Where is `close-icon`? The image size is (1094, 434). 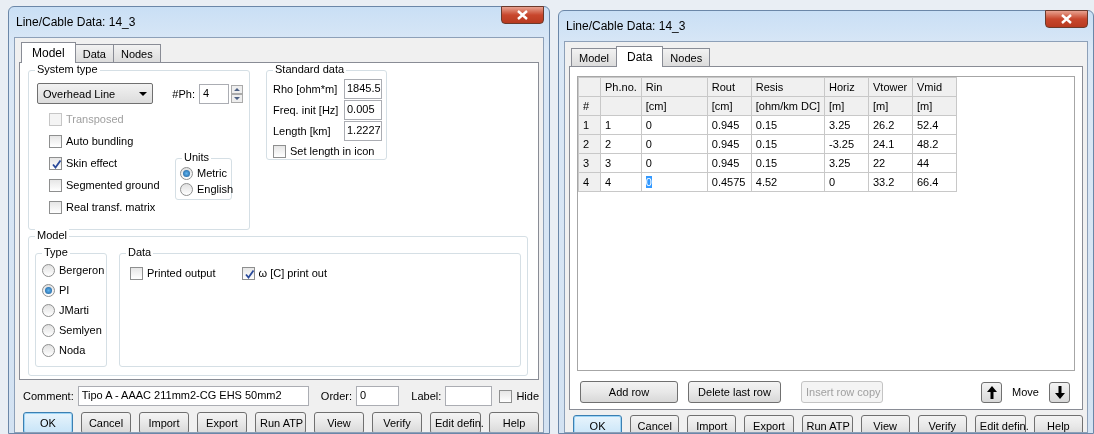
close-icon is located at coordinates (1066, 19).